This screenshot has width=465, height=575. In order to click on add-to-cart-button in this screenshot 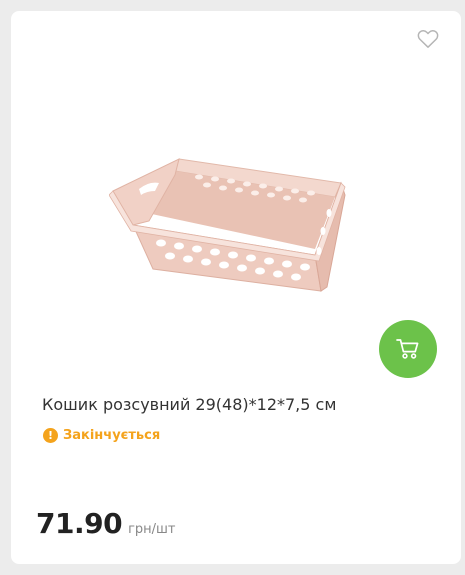, I will do `click(408, 349)`.